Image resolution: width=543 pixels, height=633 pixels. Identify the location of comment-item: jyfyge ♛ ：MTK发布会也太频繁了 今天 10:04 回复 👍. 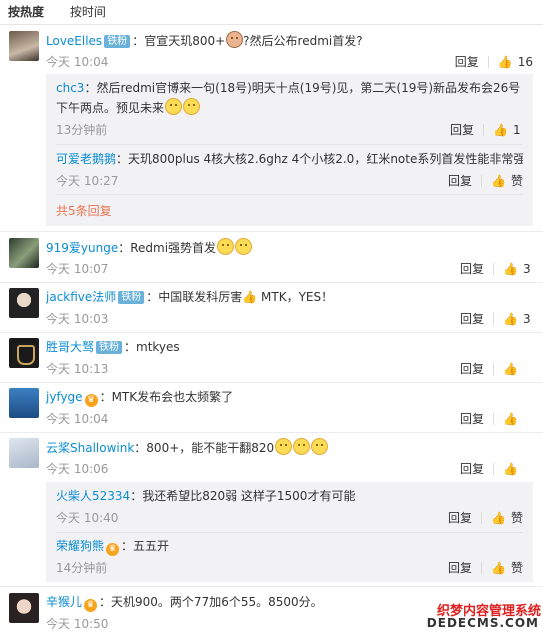
(271, 408).